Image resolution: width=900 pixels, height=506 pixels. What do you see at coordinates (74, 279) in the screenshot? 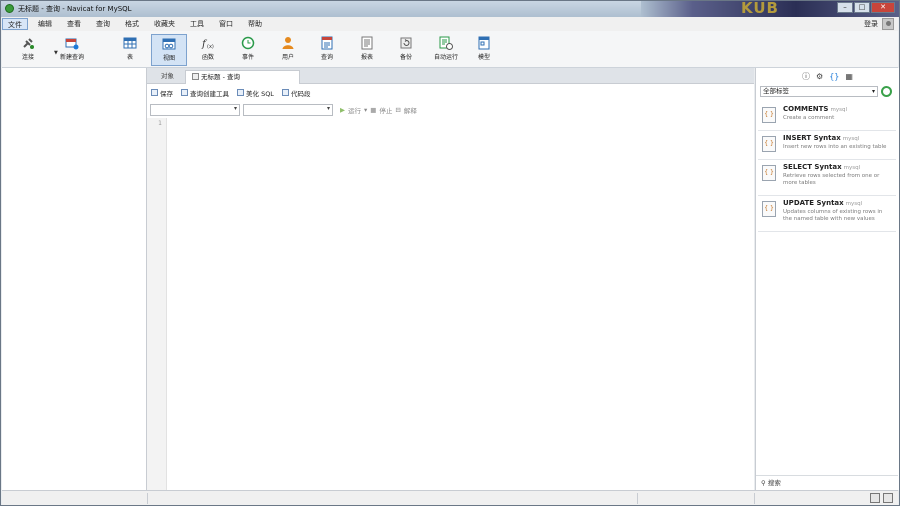
I see `connection-tree-panel` at bounding box center [74, 279].